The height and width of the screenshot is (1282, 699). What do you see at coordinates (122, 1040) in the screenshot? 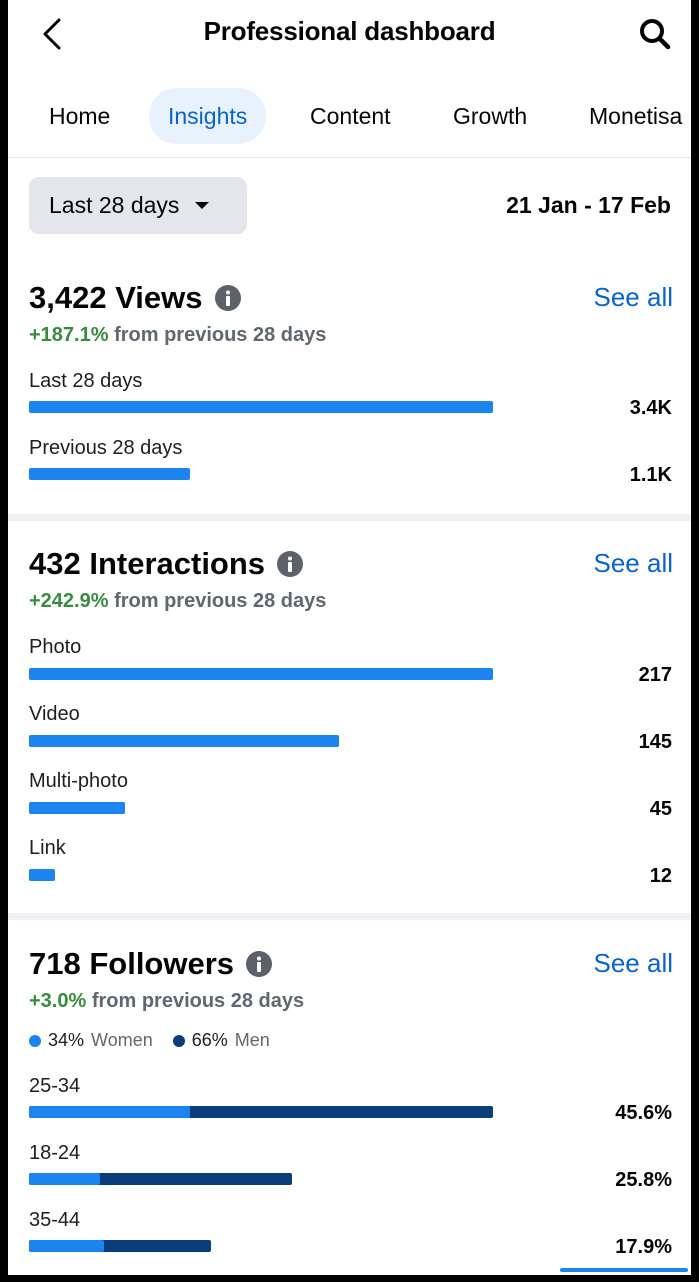
I see `legend-women-label: Women` at bounding box center [122, 1040].